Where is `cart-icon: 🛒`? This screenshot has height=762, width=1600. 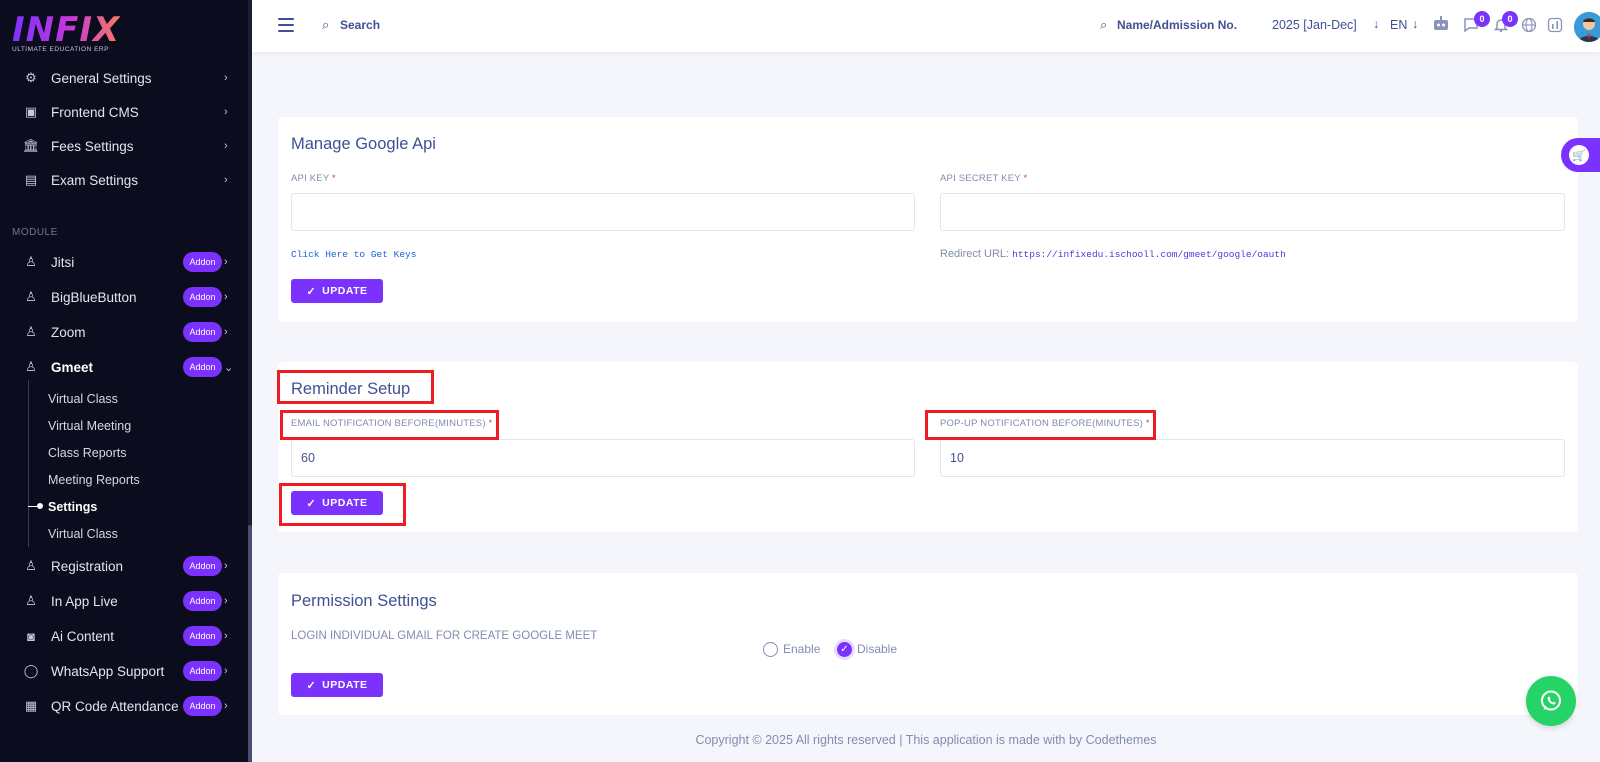
cart-icon: 🛒 is located at coordinates (1579, 155).